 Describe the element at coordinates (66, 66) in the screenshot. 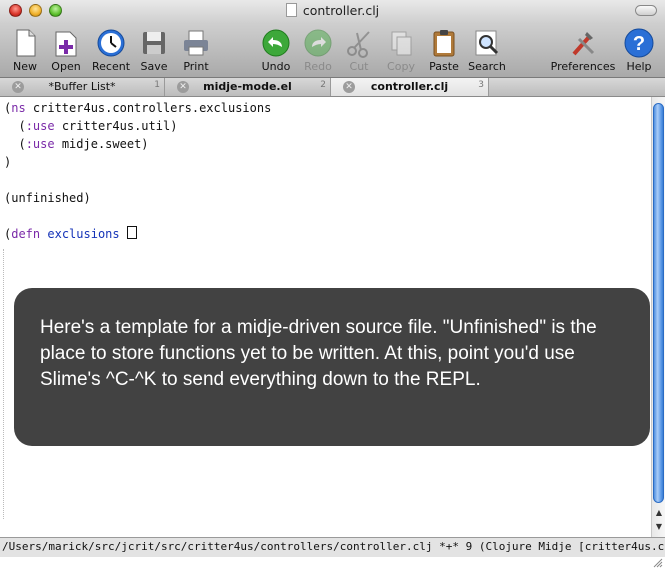

I see `open-label: Open` at that location.